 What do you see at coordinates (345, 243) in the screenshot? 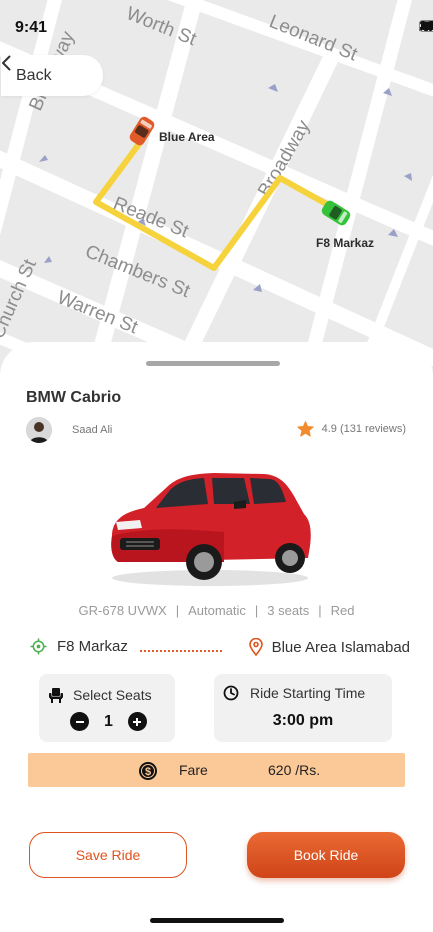
I see `dropoff-label: F8 Markaz` at bounding box center [345, 243].